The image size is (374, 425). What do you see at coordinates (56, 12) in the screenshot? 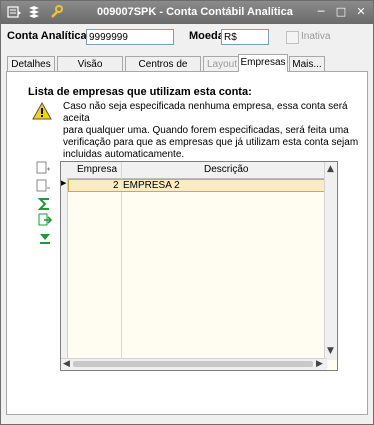
I see `wrench-icon` at bounding box center [56, 12].